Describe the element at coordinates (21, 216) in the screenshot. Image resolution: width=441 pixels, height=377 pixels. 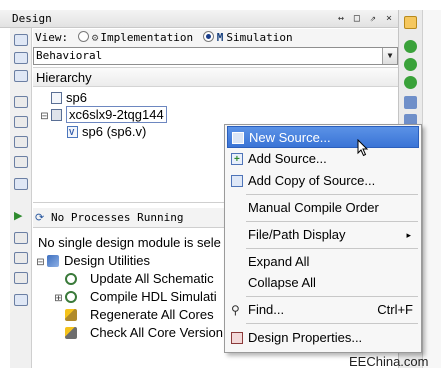
I see `run-play-icon: ▶` at that location.